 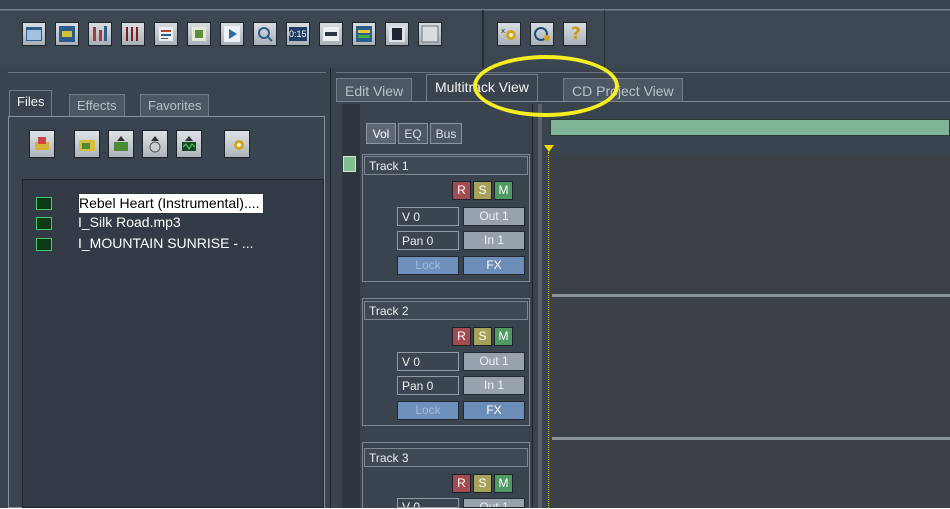 What do you see at coordinates (494, 410) in the screenshot?
I see `track-2-fx-button: FX` at bounding box center [494, 410].